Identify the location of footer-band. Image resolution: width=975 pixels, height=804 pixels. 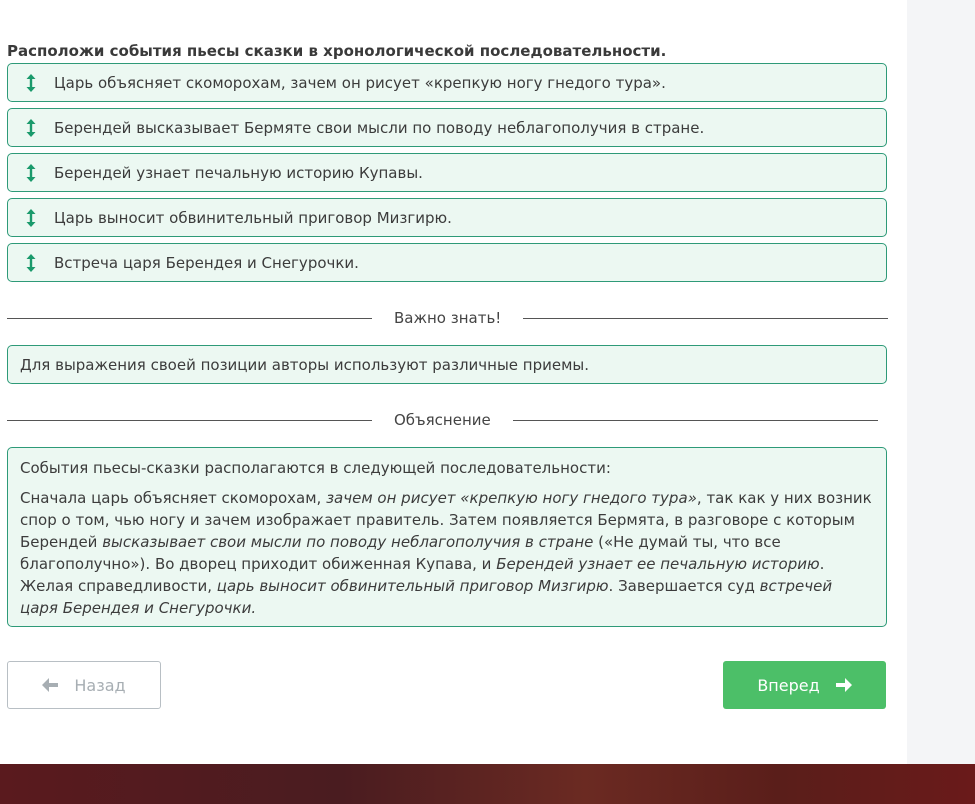
(487, 784).